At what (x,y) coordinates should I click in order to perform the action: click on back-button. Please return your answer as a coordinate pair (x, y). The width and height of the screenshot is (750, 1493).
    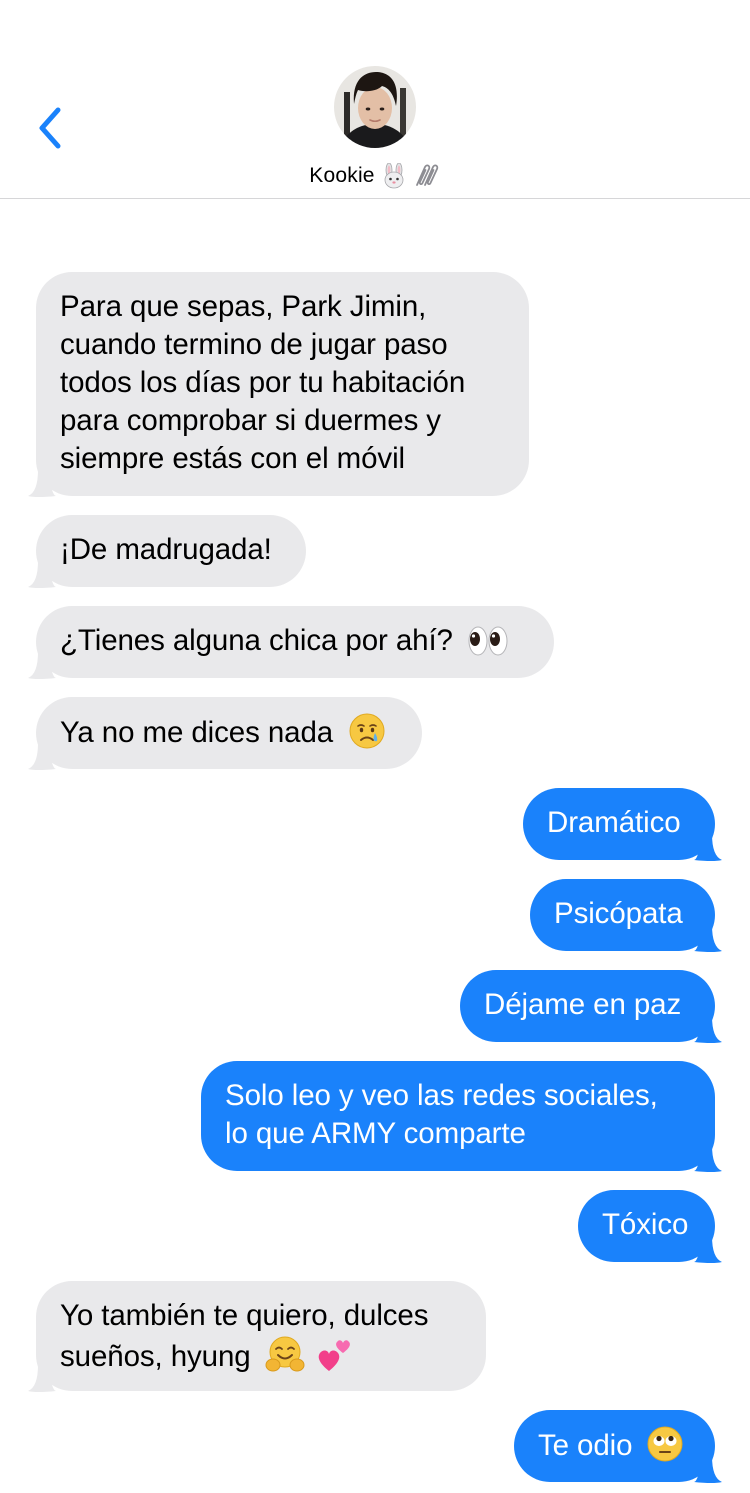
    Looking at the image, I should click on (50, 128).